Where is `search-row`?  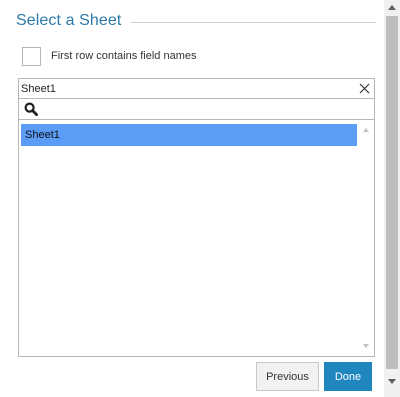 search-row is located at coordinates (196, 109).